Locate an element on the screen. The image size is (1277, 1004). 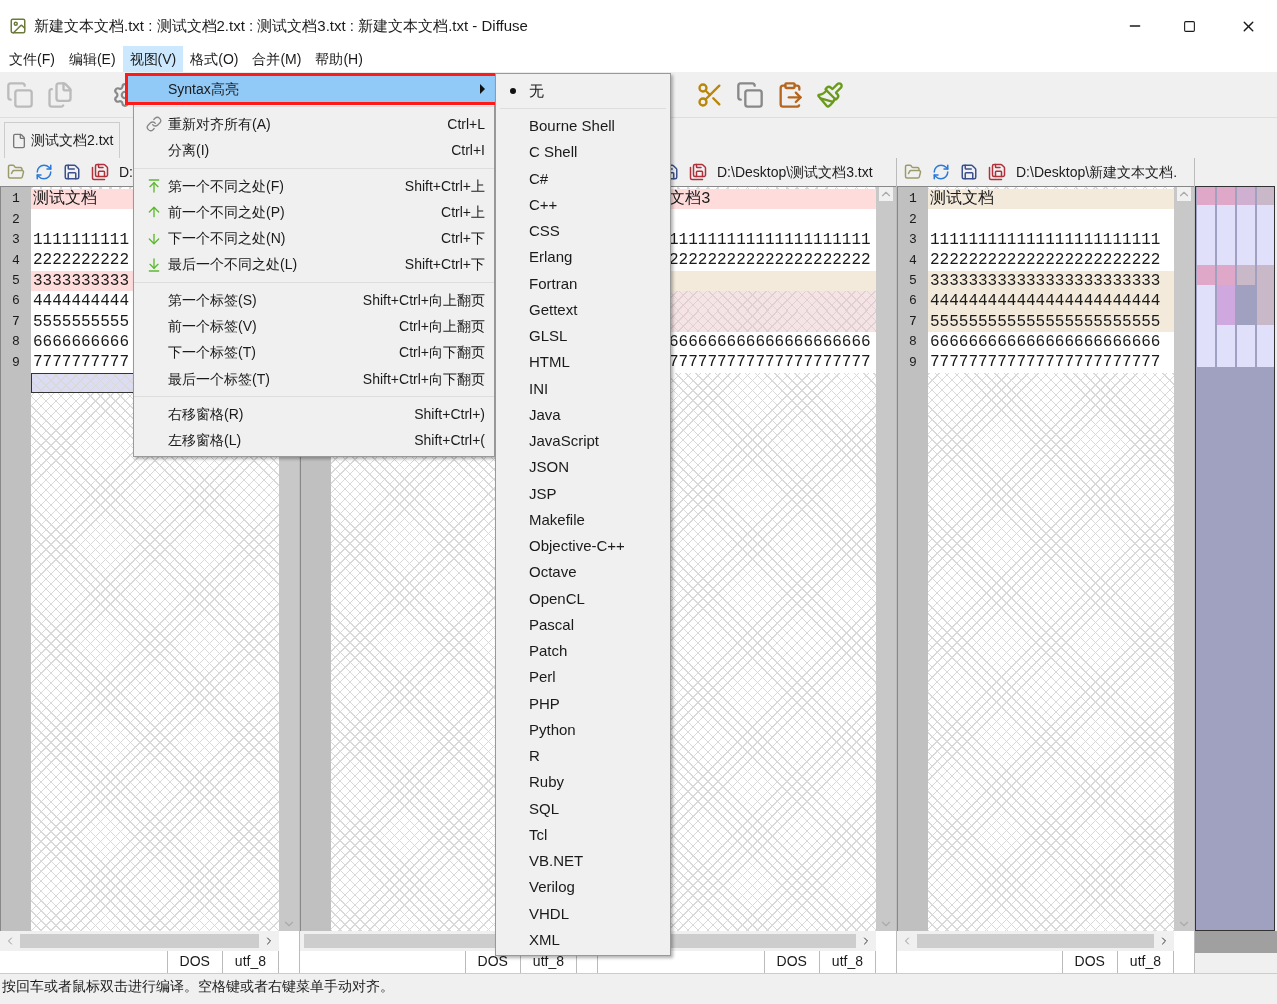
syntax-option: Ruby is located at coordinates (583, 782).